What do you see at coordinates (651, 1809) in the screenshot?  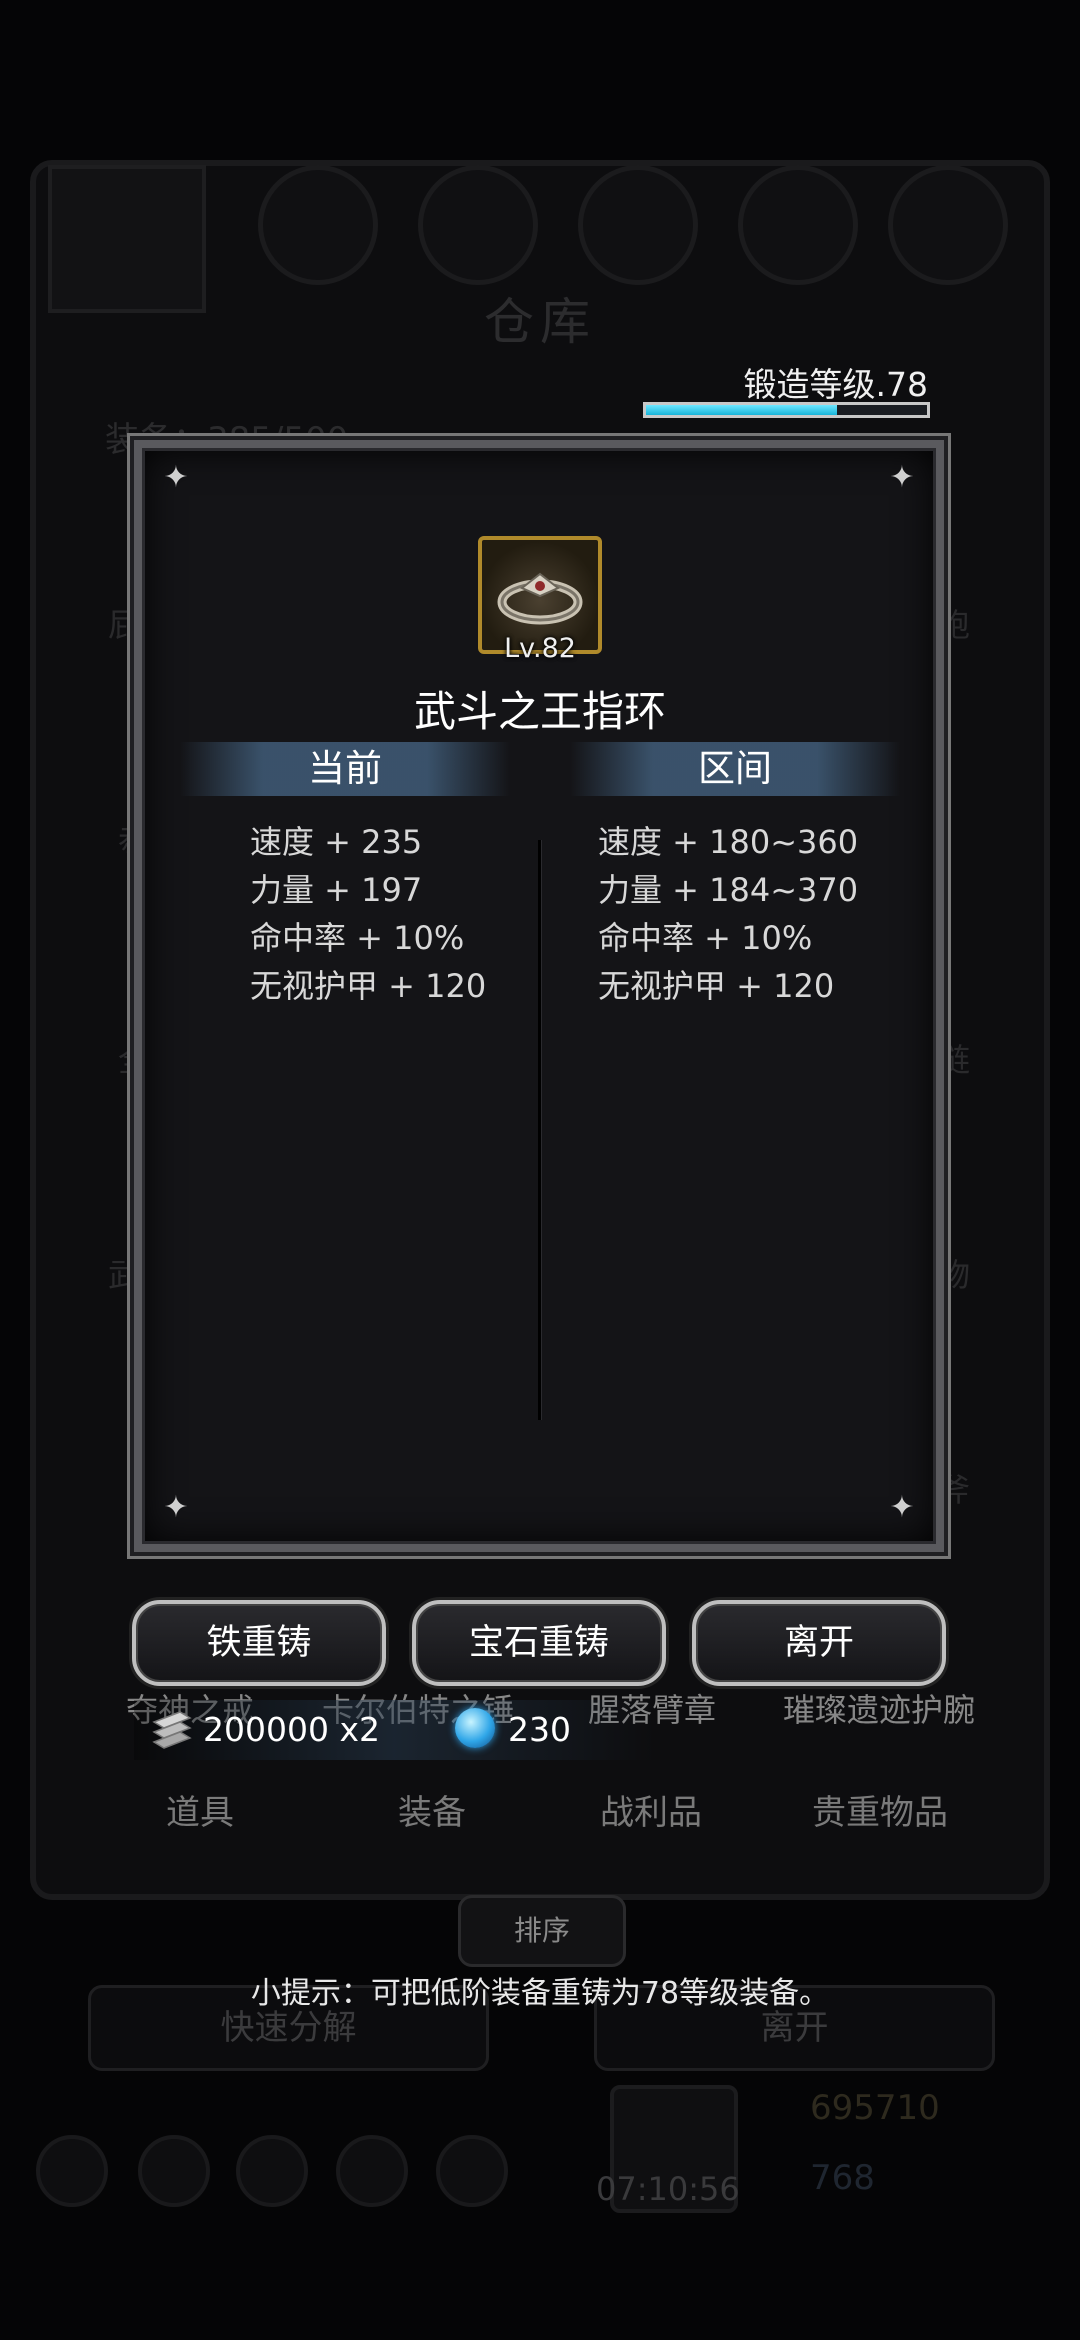 I see `tab-loot: 战利品` at bounding box center [651, 1809].